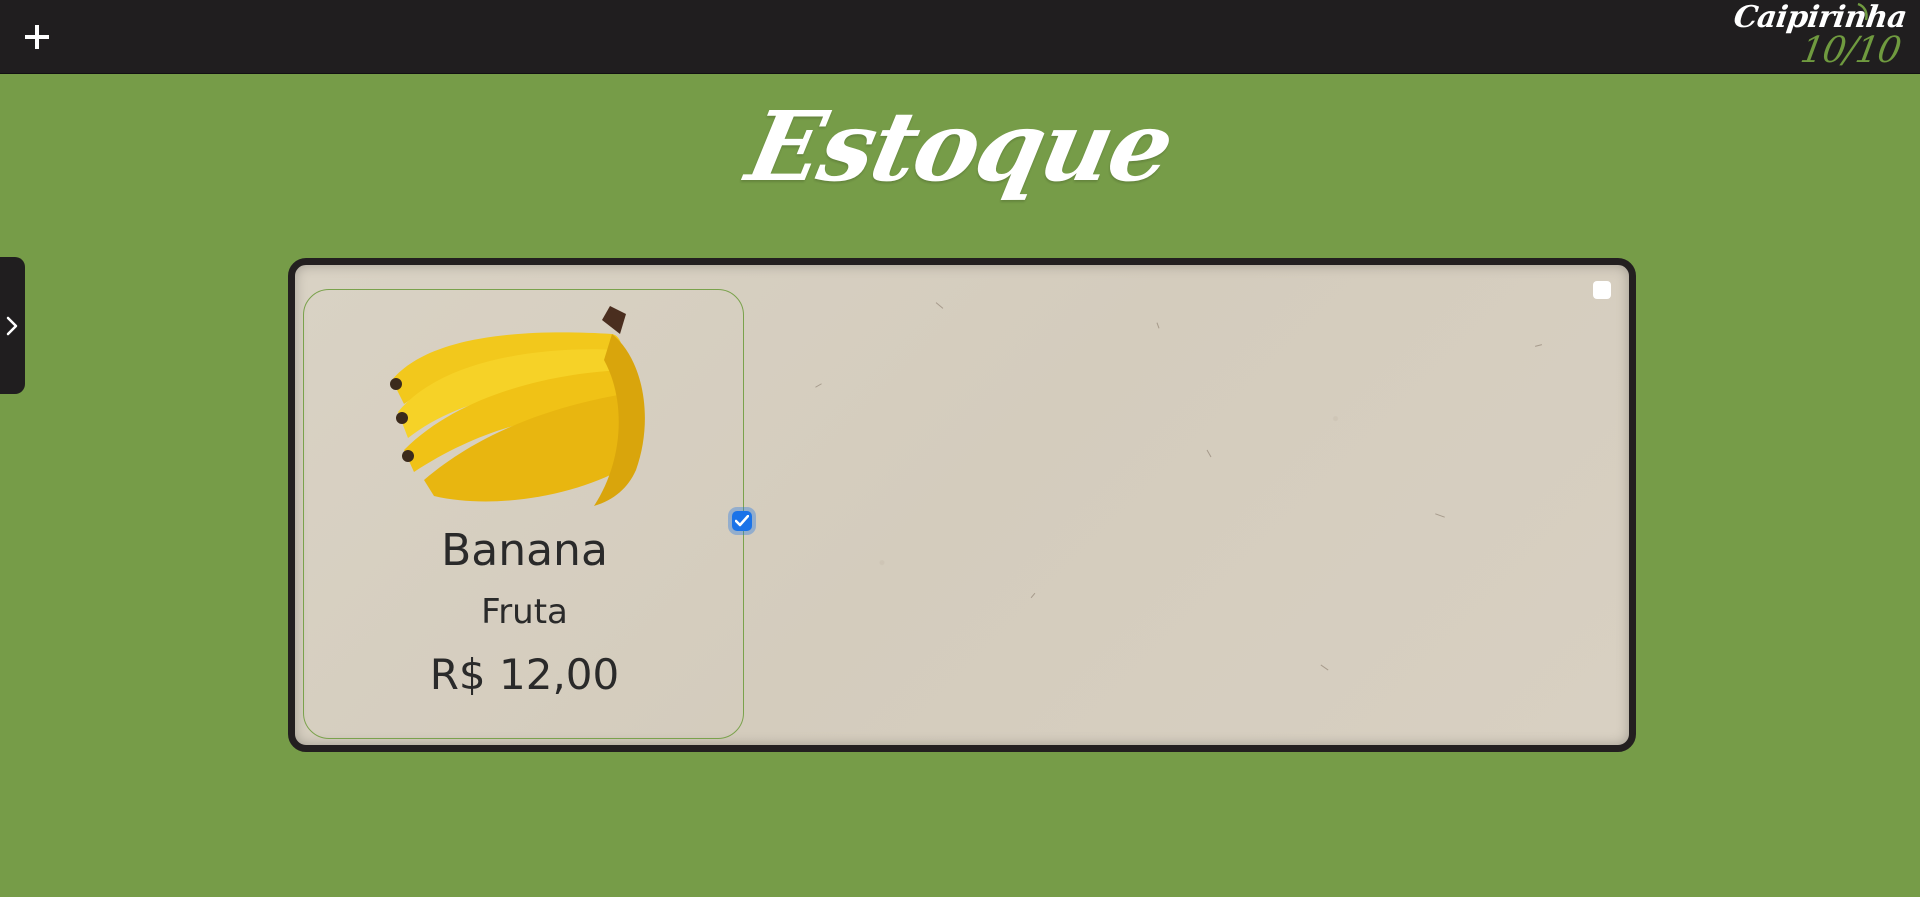 This screenshot has width=1920, height=897. I want to click on select-all-checkbox, so click(1602, 290).